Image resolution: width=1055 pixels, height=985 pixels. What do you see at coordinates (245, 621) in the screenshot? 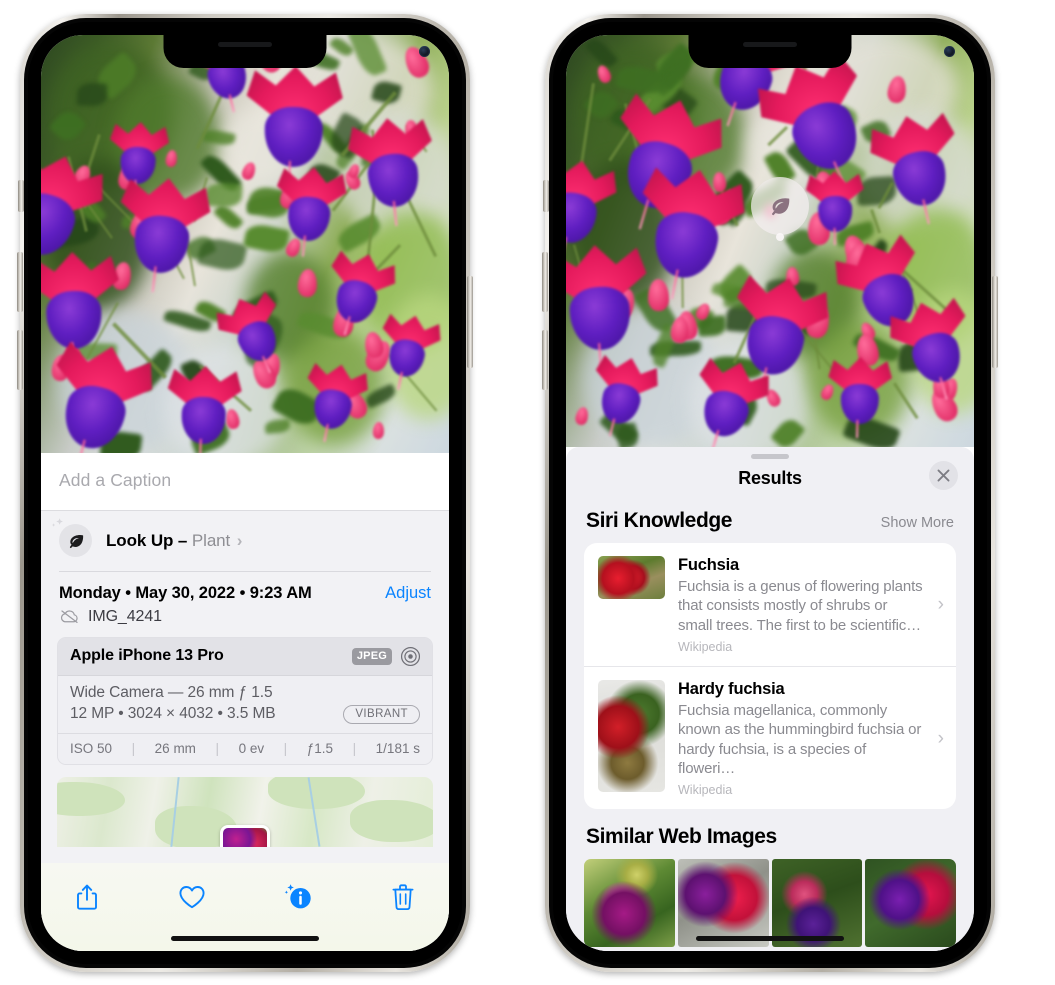
I see `filename-row: IMG_4241` at bounding box center [245, 621].